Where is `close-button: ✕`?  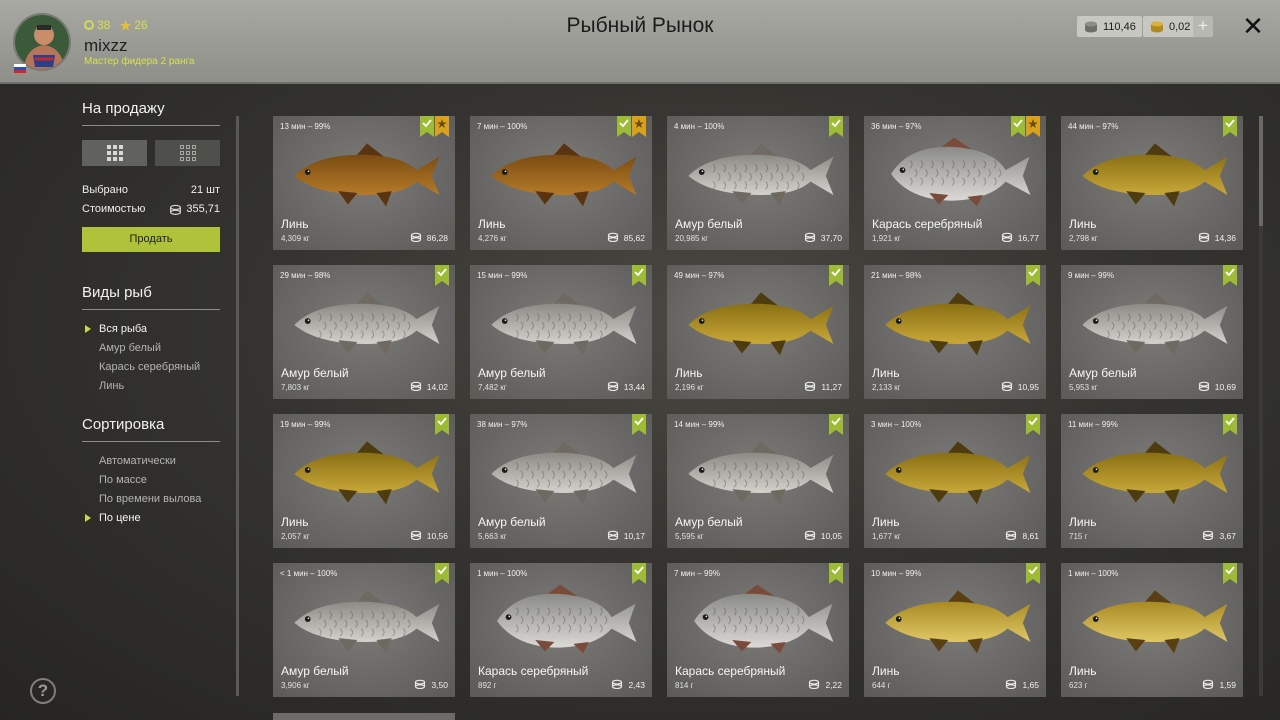
close-button: ✕ is located at coordinates (1253, 26).